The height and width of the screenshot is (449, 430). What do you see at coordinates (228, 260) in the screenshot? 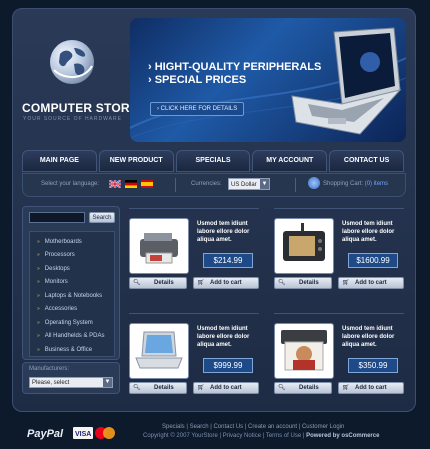
I see `product-price: $214.99` at bounding box center [228, 260].